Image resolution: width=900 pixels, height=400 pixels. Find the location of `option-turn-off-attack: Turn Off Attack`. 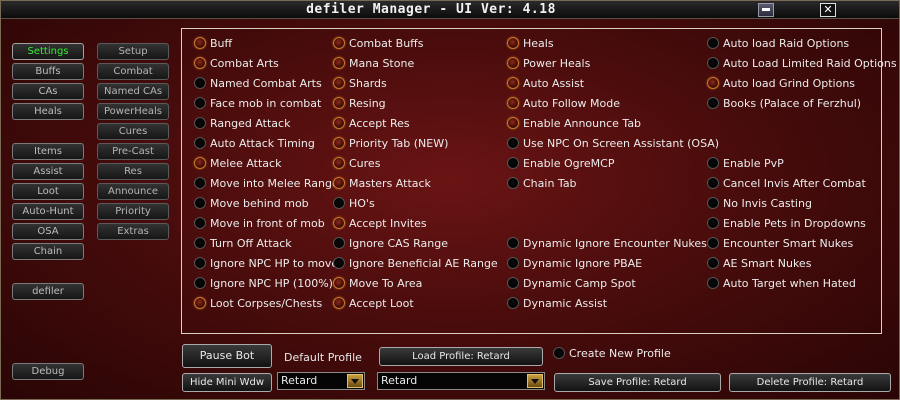

option-turn-off-attack: Turn Off Attack is located at coordinates (243, 243).